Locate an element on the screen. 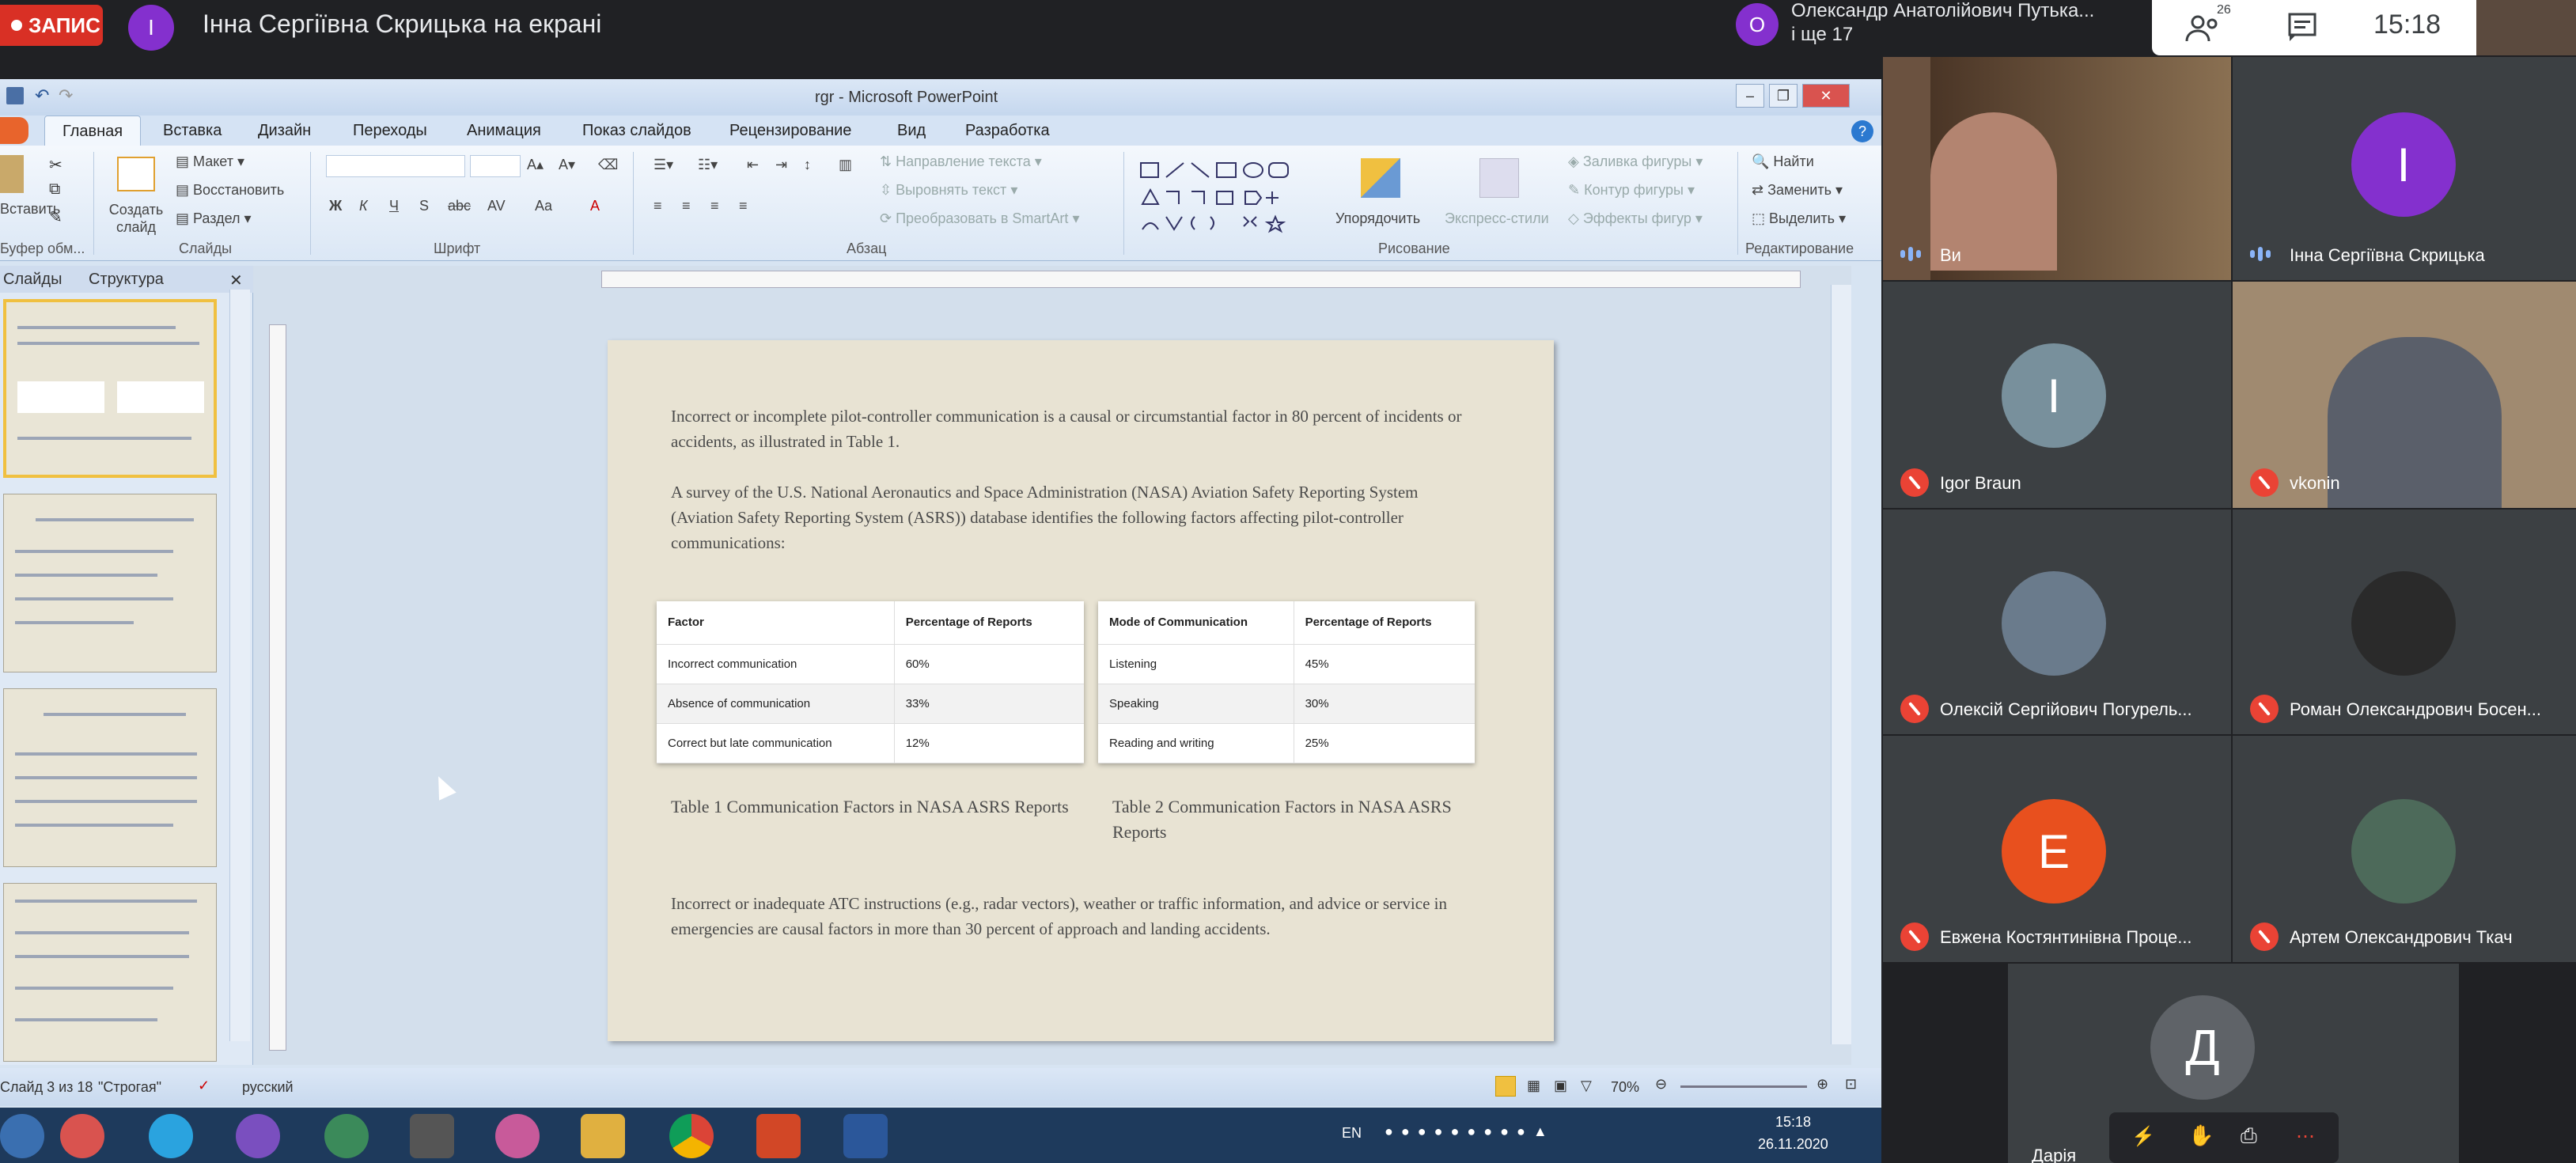 This screenshot has width=2576, height=1163. participant-tile: Артем Олександрович Ткач is located at coordinates (2404, 849).